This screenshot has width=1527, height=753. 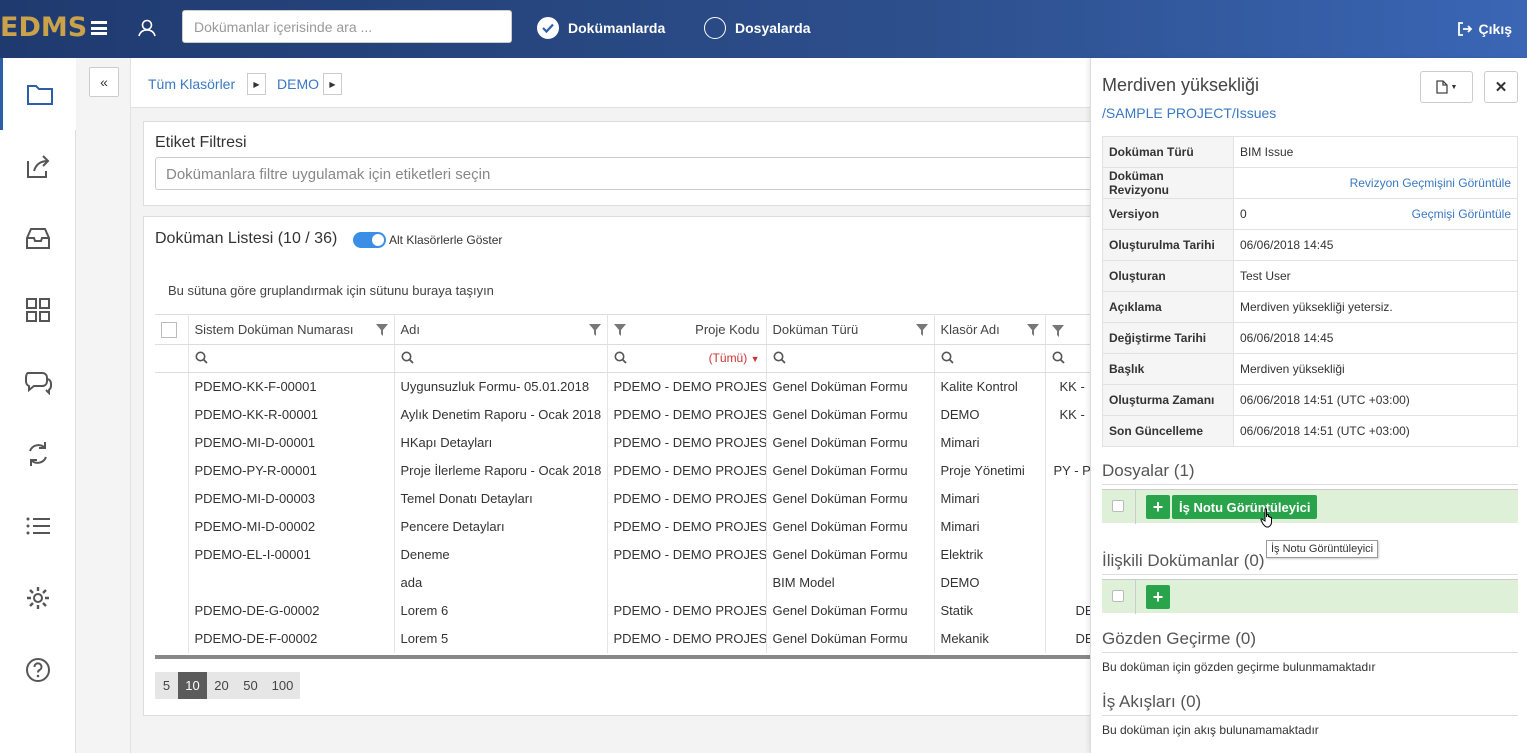 I want to click on file-viewer-button: İş Notu Görüntüleyici, so click(x=1245, y=507).